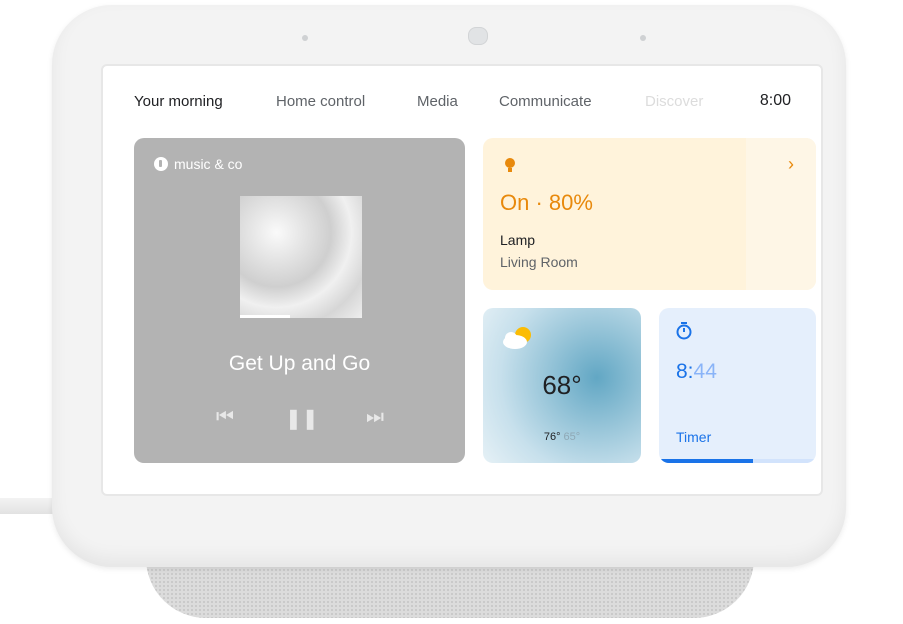  Describe the element at coordinates (375, 417) in the screenshot. I see `next-track-button: ⏭` at that location.